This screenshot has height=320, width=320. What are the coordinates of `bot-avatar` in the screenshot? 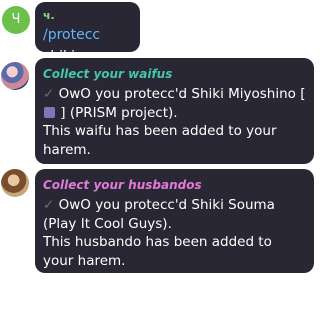 It's located at (15, 76).